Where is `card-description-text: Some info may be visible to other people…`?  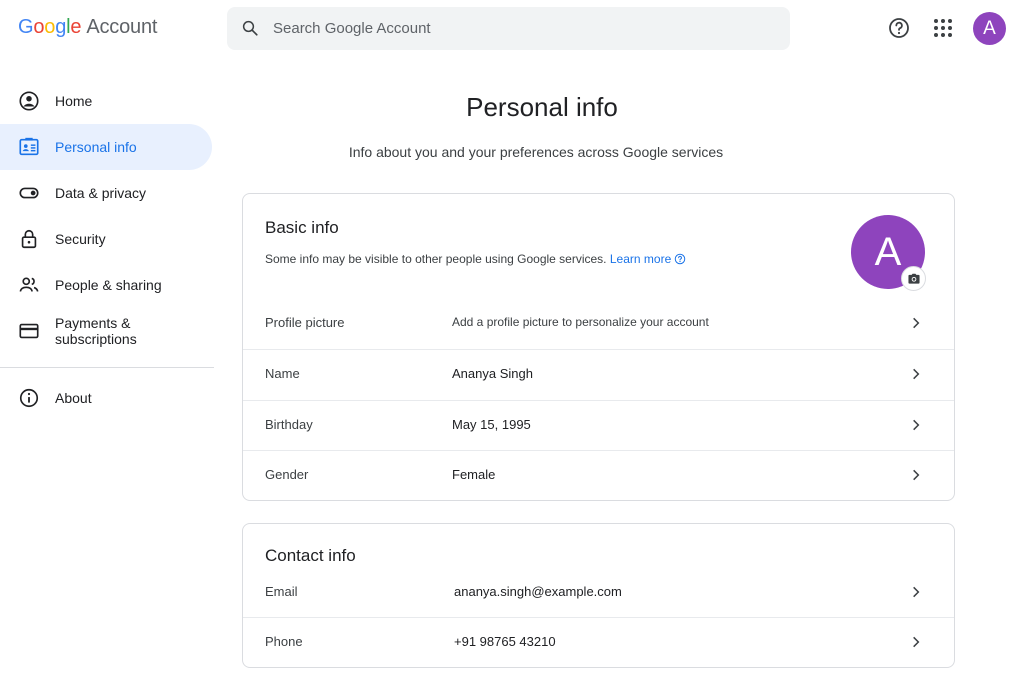
card-description-text: Some info may be visible to other people… is located at coordinates (436, 259).